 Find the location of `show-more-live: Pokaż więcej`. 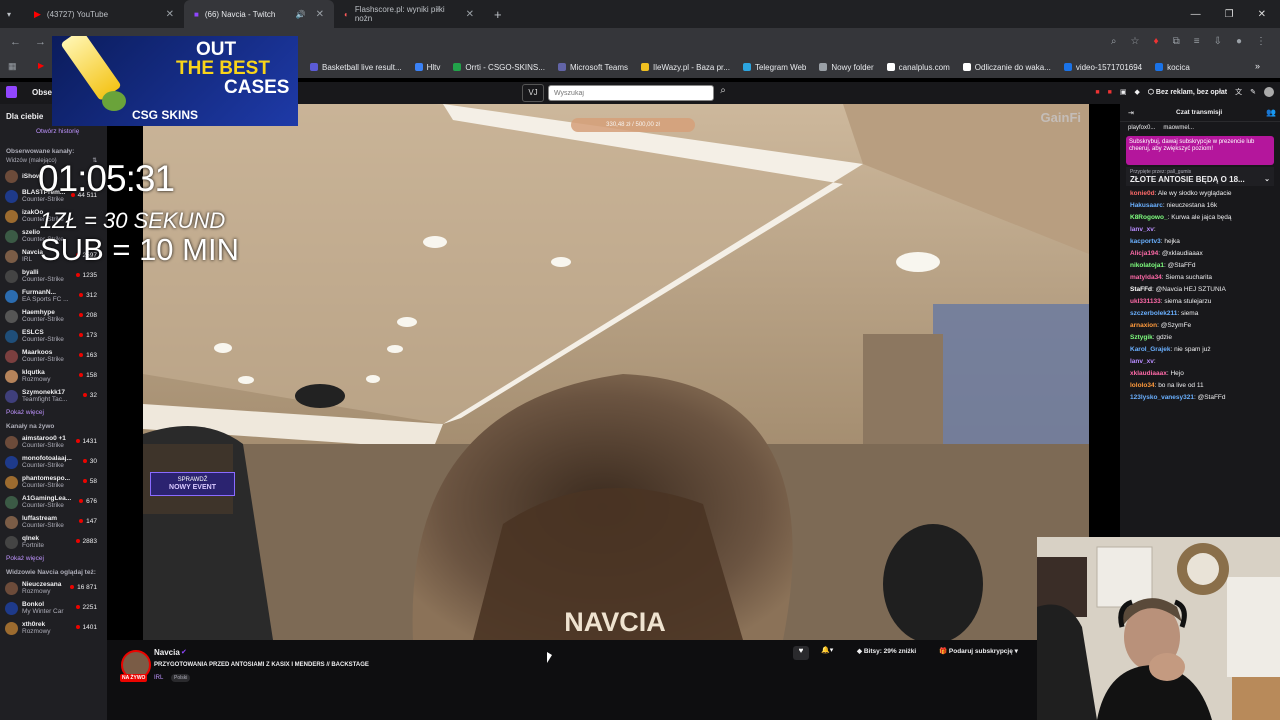

show-more-live: Pokaż więcej is located at coordinates (53, 558).